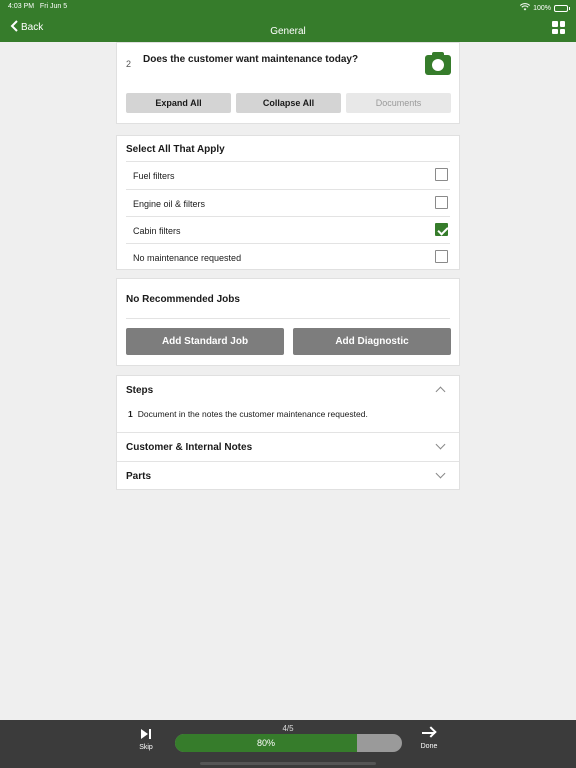 This screenshot has height=768, width=576. What do you see at coordinates (183, 299) in the screenshot?
I see `jobs-title: No Recommended Jobs` at bounding box center [183, 299].